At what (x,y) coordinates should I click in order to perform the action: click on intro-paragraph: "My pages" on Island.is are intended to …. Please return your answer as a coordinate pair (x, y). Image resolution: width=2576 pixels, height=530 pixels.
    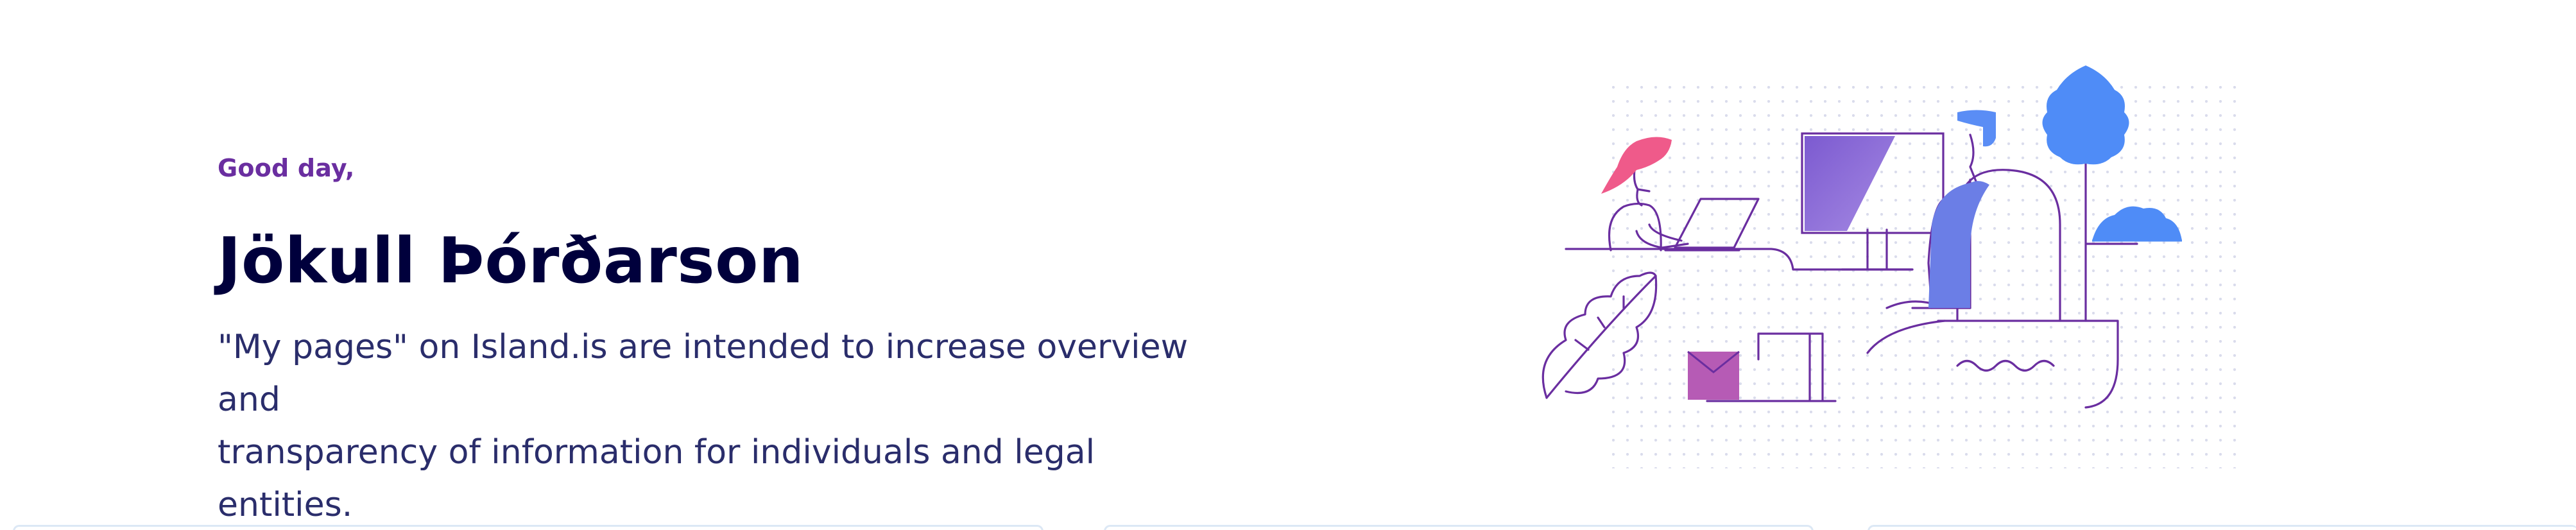
    Looking at the image, I should click on (705, 426).